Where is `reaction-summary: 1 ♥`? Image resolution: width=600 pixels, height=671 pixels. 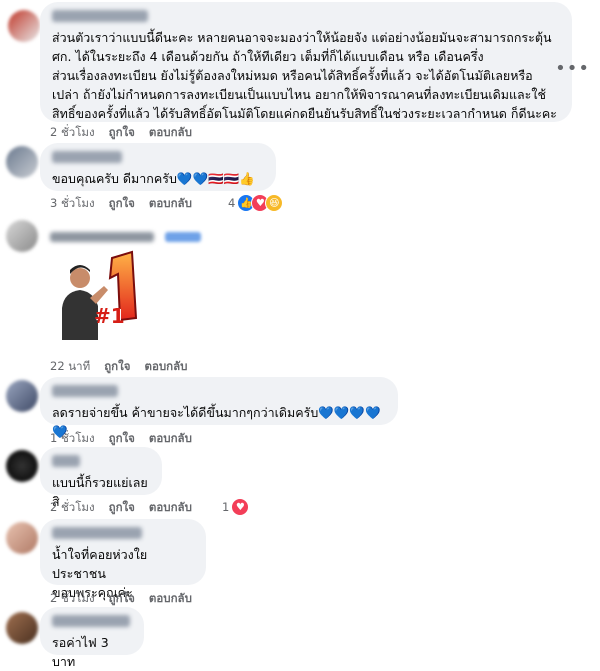
reaction-summary: 1 ♥ is located at coordinates (236, 507).